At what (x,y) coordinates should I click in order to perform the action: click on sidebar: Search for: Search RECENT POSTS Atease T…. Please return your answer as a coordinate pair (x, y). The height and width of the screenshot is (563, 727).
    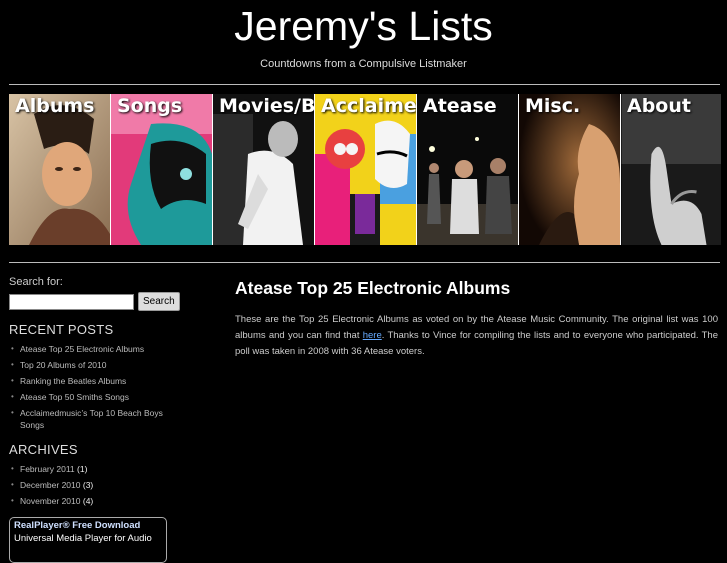
    Looking at the image, I should click on (109, 393).